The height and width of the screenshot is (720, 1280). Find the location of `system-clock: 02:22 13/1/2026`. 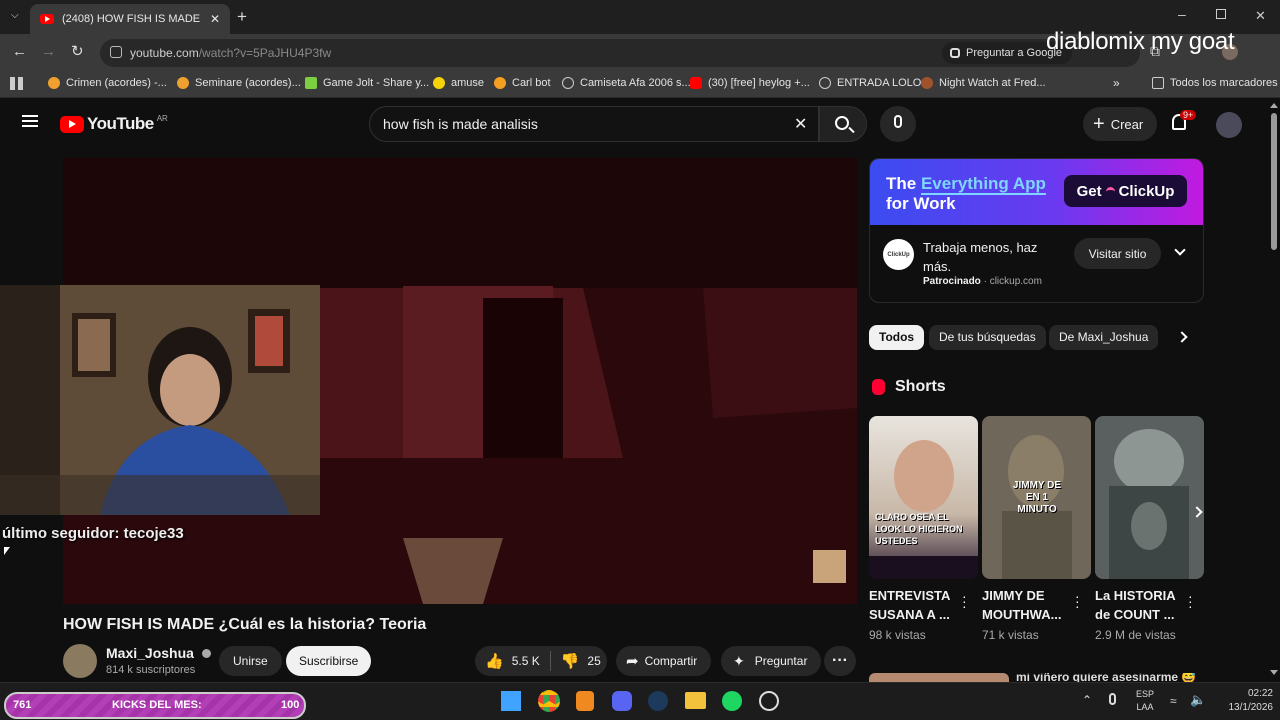

system-clock: 02:22 13/1/2026 is located at coordinates (1238, 701).